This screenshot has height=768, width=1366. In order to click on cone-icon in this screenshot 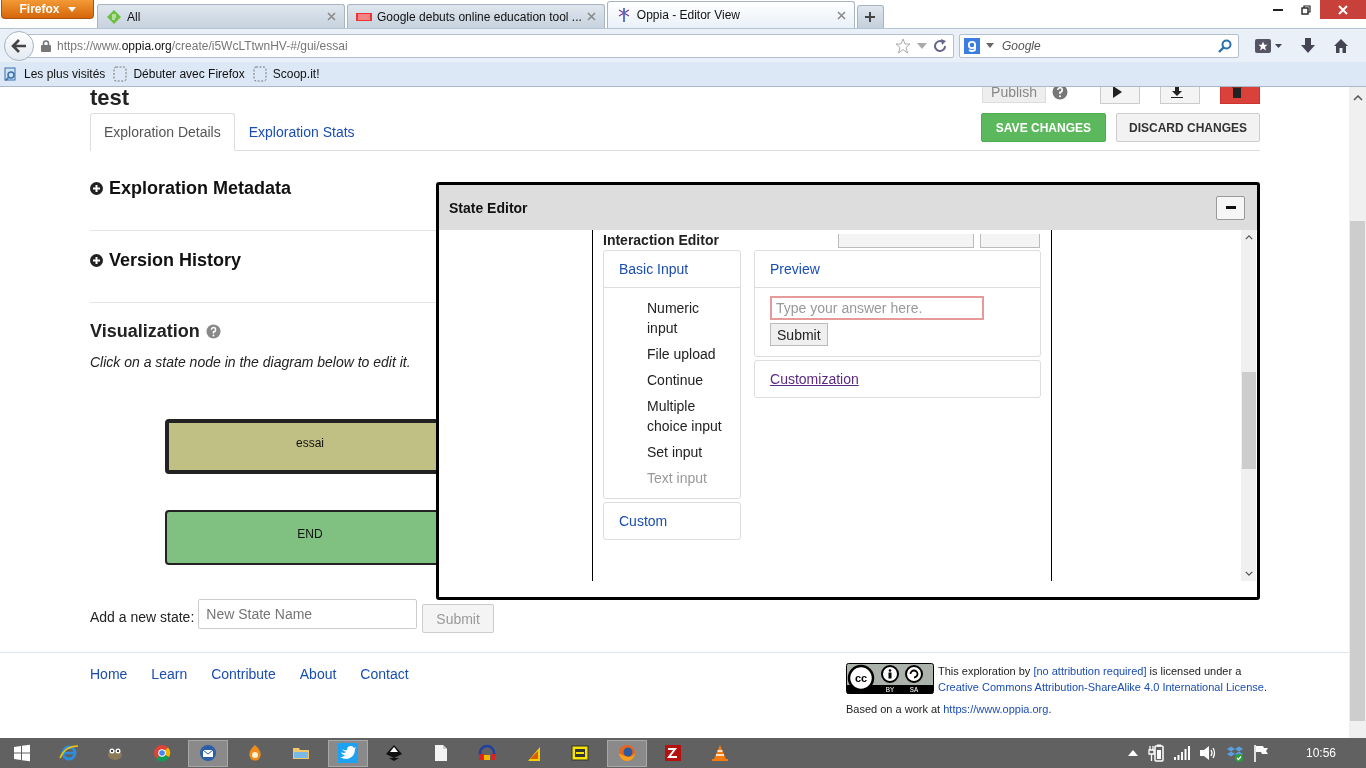, I will do `click(719, 753)`.